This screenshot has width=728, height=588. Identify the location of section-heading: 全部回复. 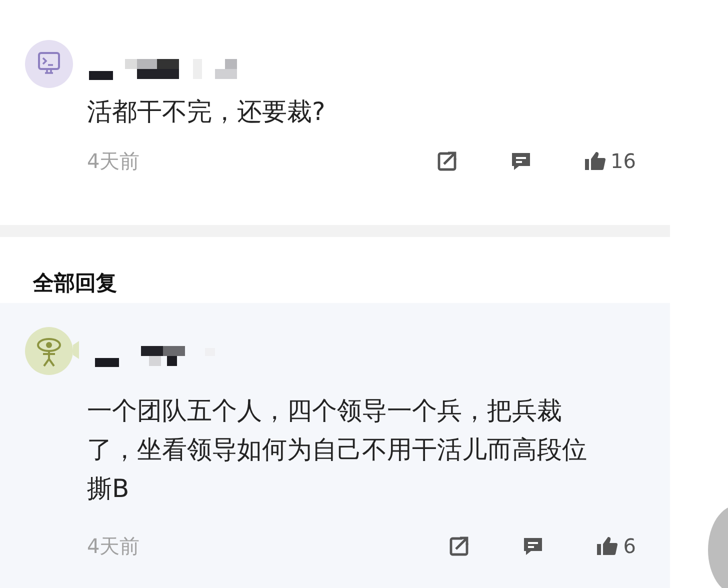
(75, 283).